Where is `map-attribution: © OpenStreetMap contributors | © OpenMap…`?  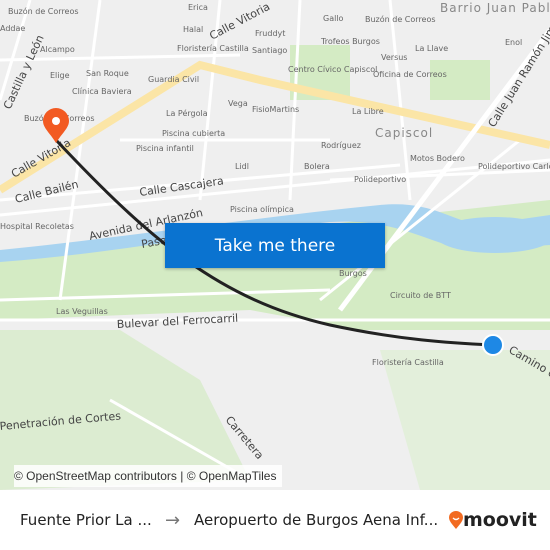
map-attribution: © OpenStreetMap contributors | © OpenMap… is located at coordinates (148, 476).